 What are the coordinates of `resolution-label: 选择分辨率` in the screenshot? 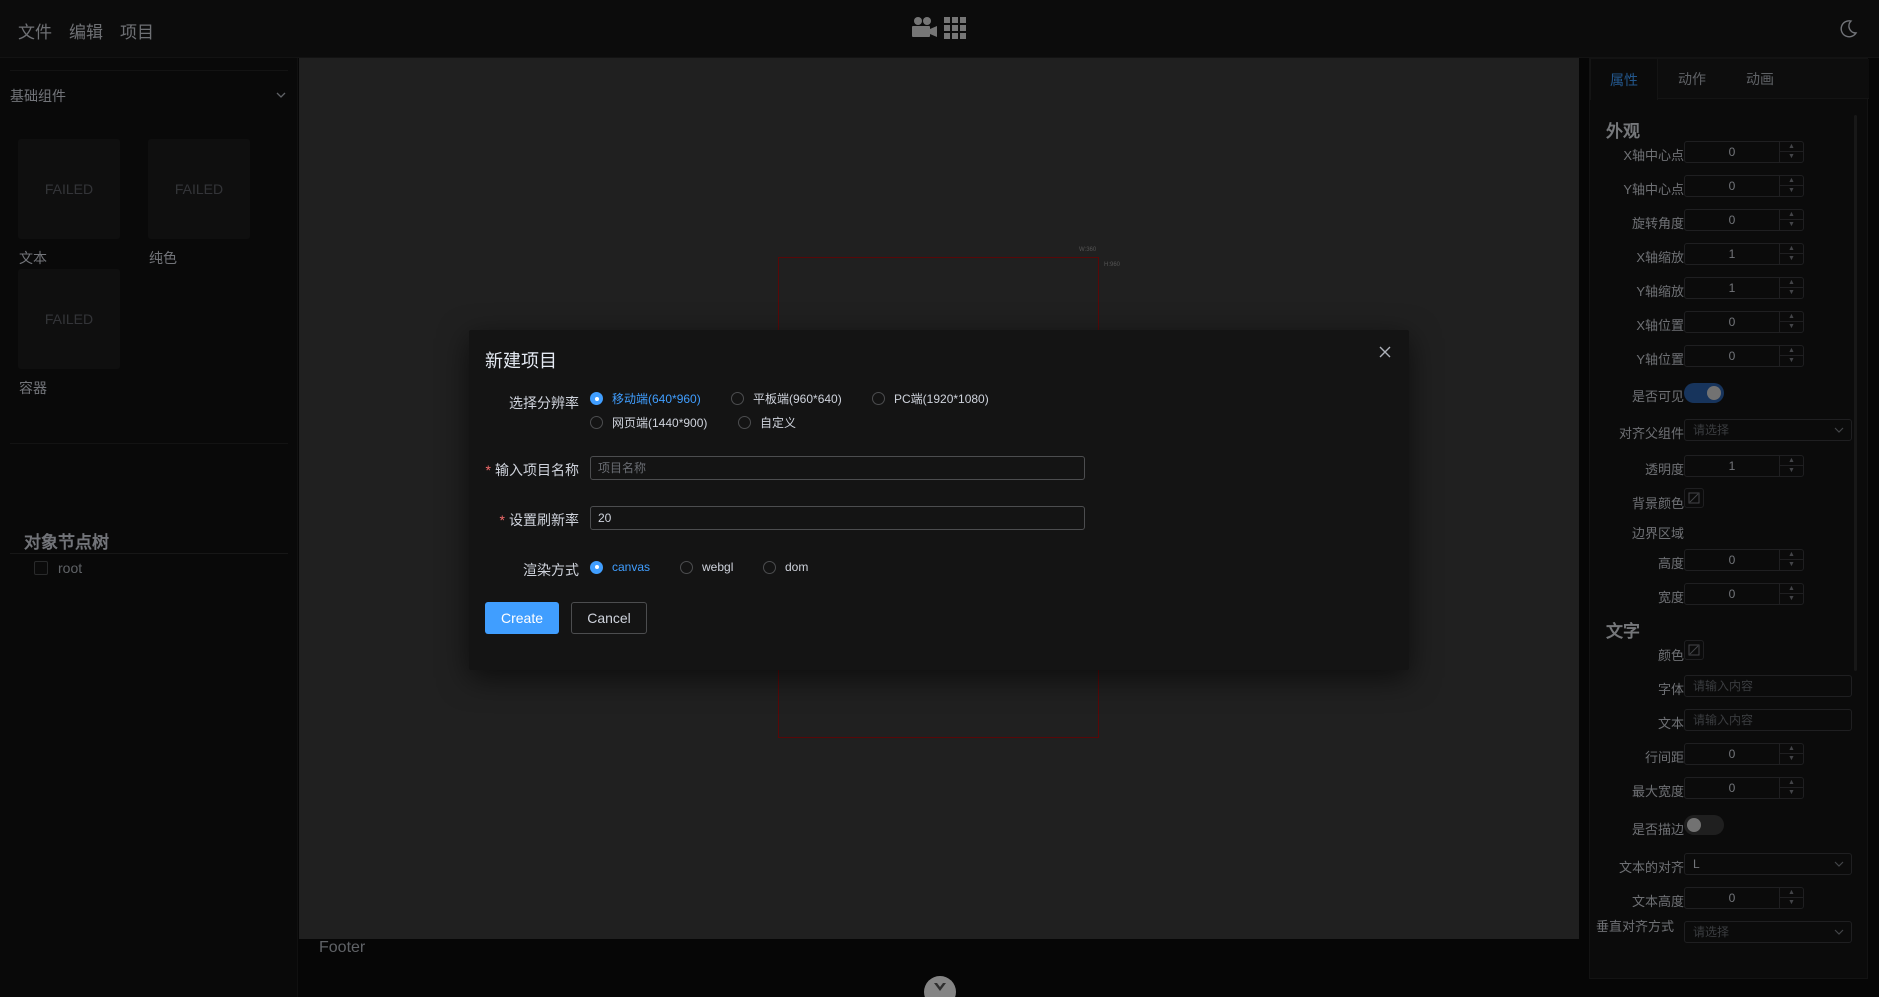 It's located at (544, 403).